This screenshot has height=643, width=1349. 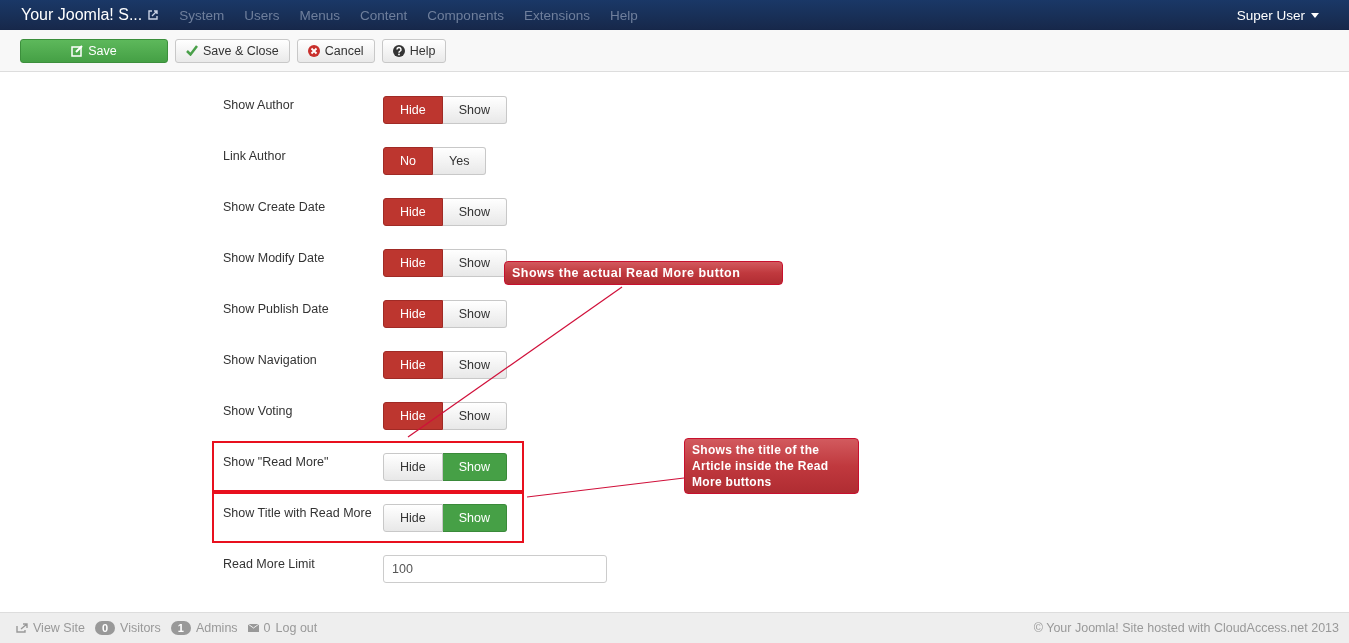 What do you see at coordinates (384, 15) in the screenshot?
I see `menu-item: Content` at bounding box center [384, 15].